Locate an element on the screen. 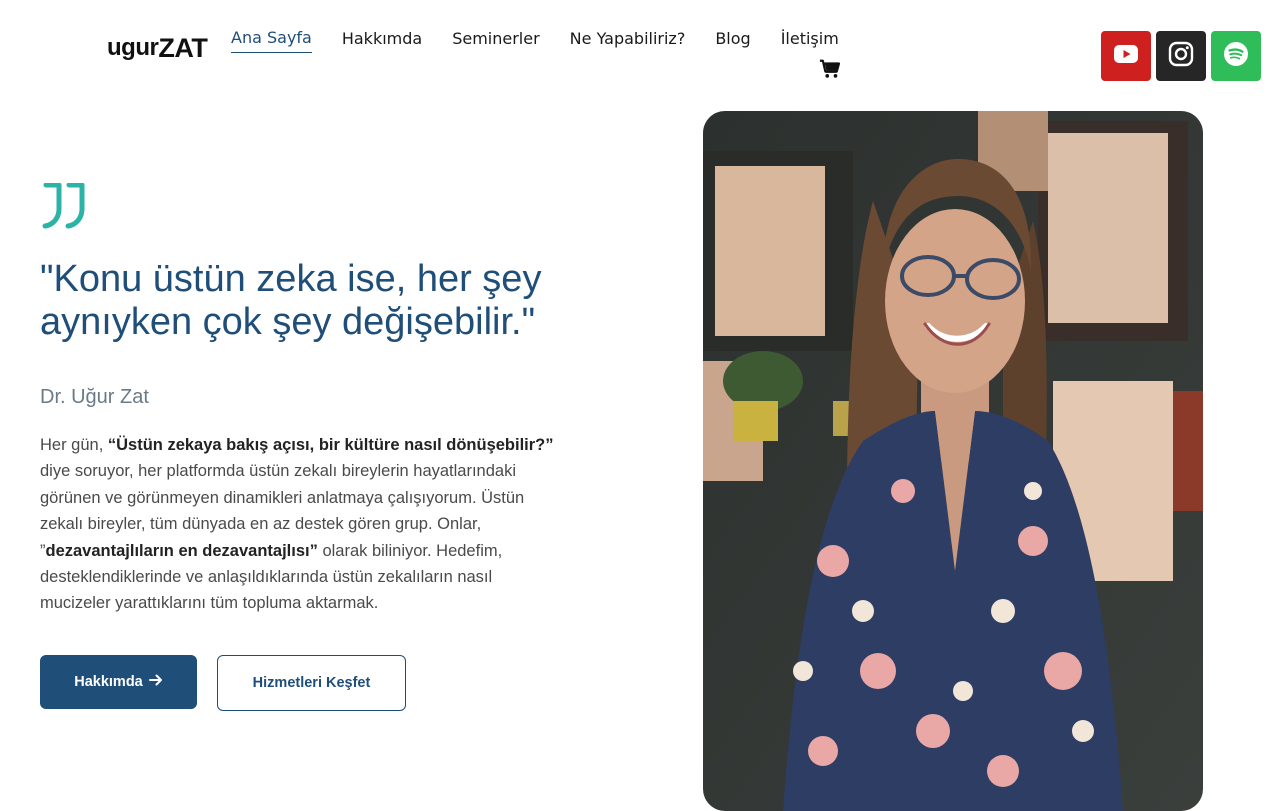  youtube-icon is located at coordinates (1126, 56).